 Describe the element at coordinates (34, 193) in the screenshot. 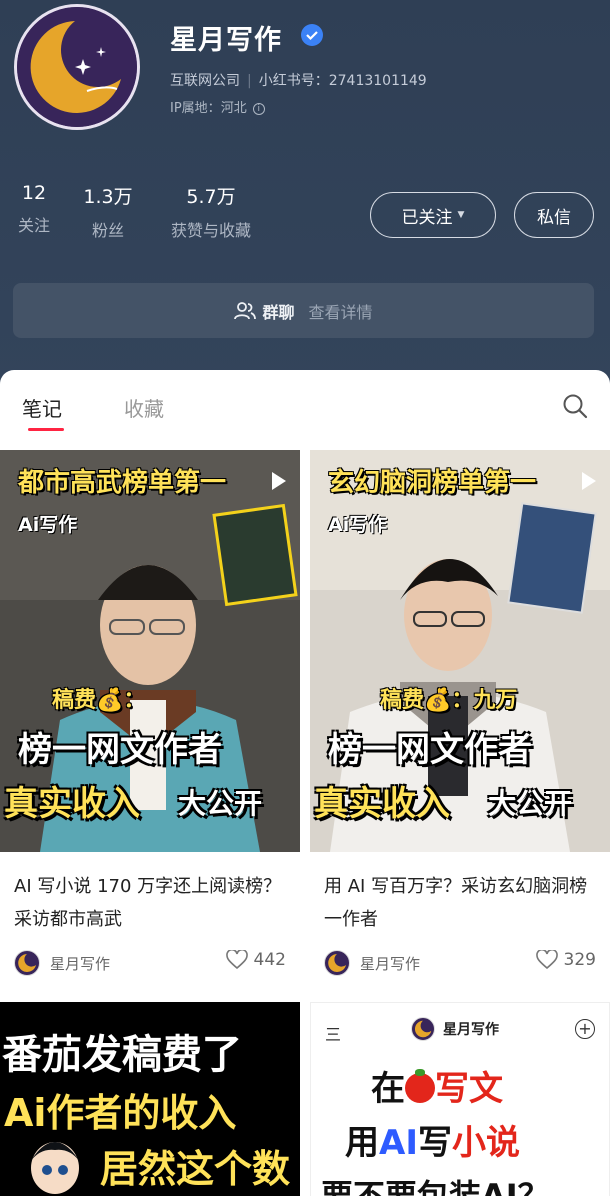

I see `stat-value: 12` at that location.